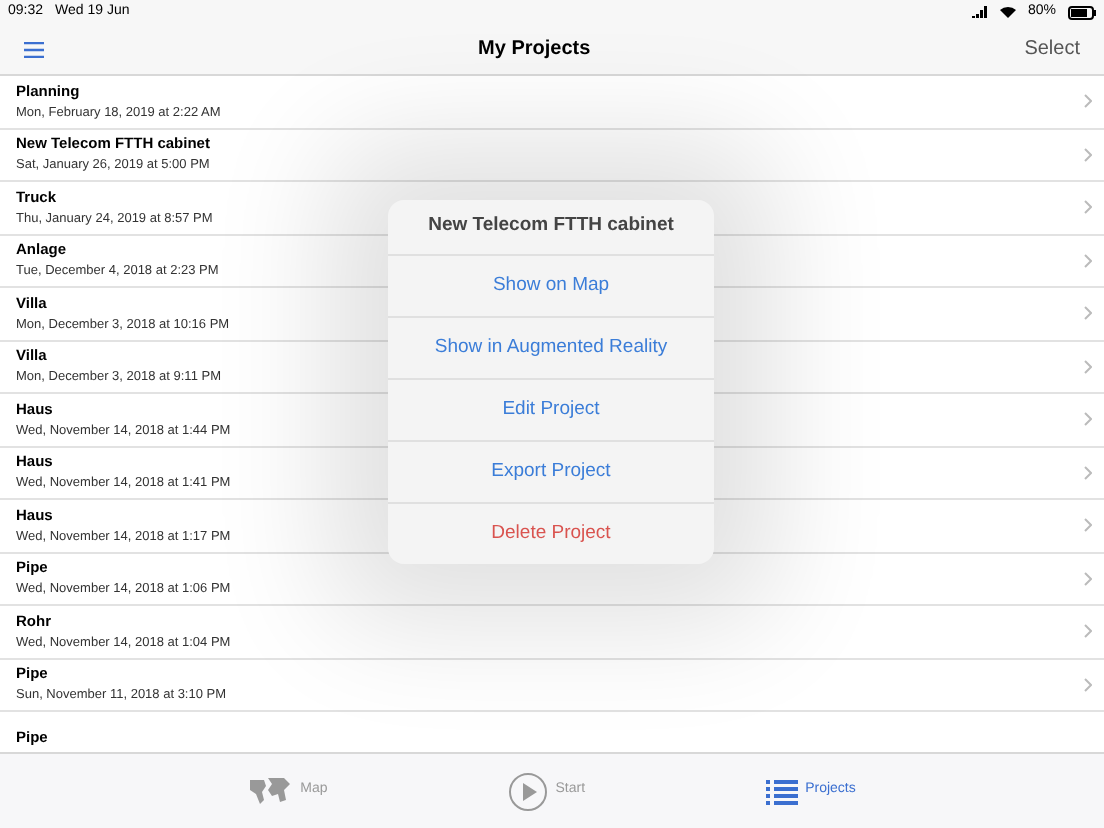  I want to click on battery-icon, so click(1082, 12).